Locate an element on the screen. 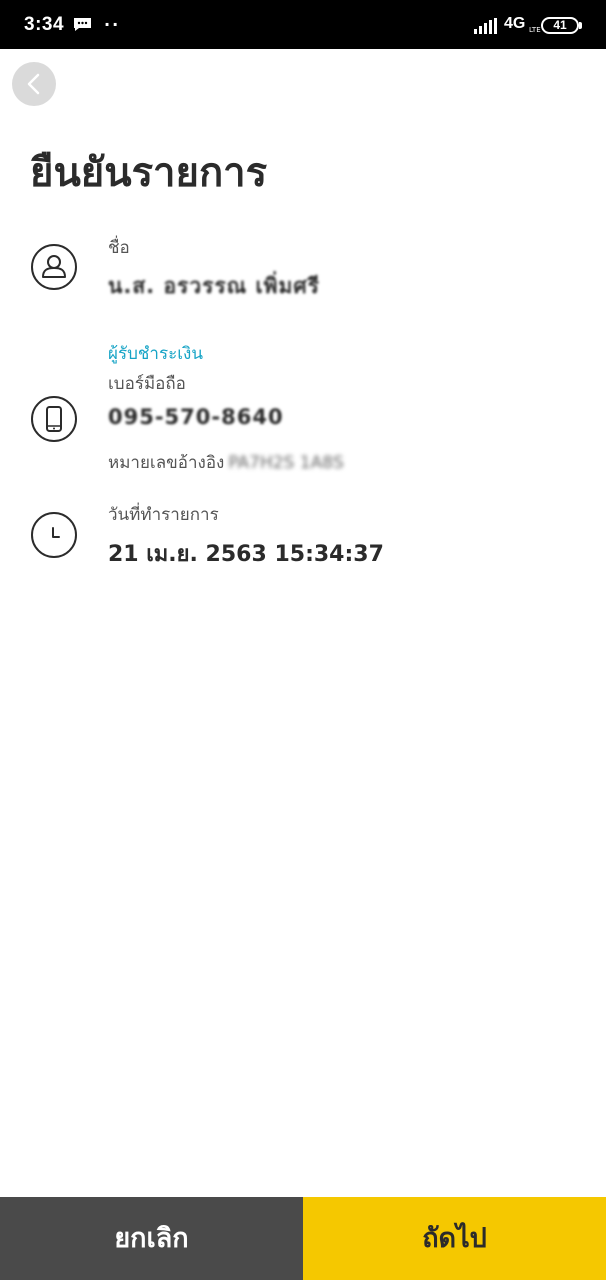  battery-tip is located at coordinates (580, 25).